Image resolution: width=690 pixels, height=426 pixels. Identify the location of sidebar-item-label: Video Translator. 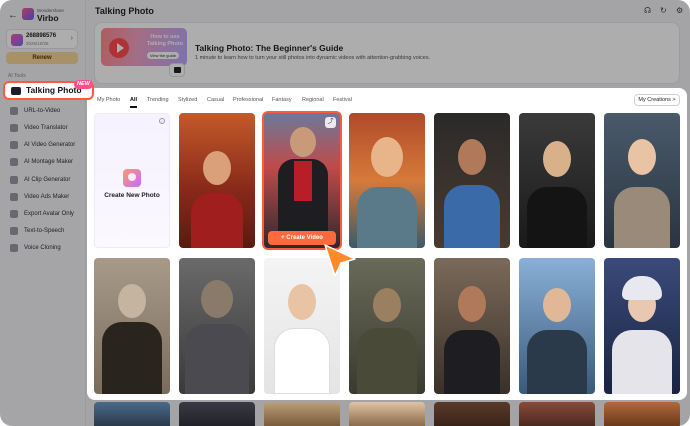
(46, 128).